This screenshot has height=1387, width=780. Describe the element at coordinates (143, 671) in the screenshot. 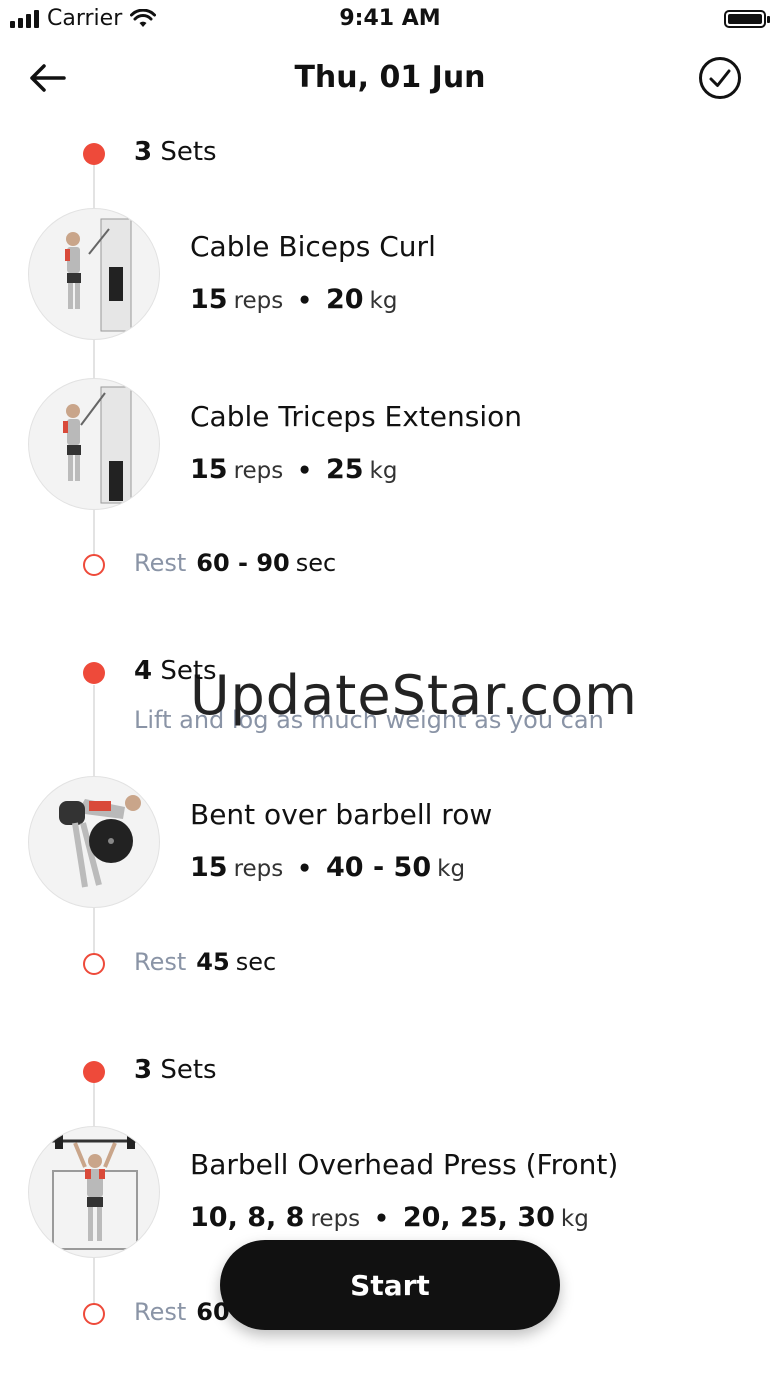

I see `sets-count: 4` at that location.